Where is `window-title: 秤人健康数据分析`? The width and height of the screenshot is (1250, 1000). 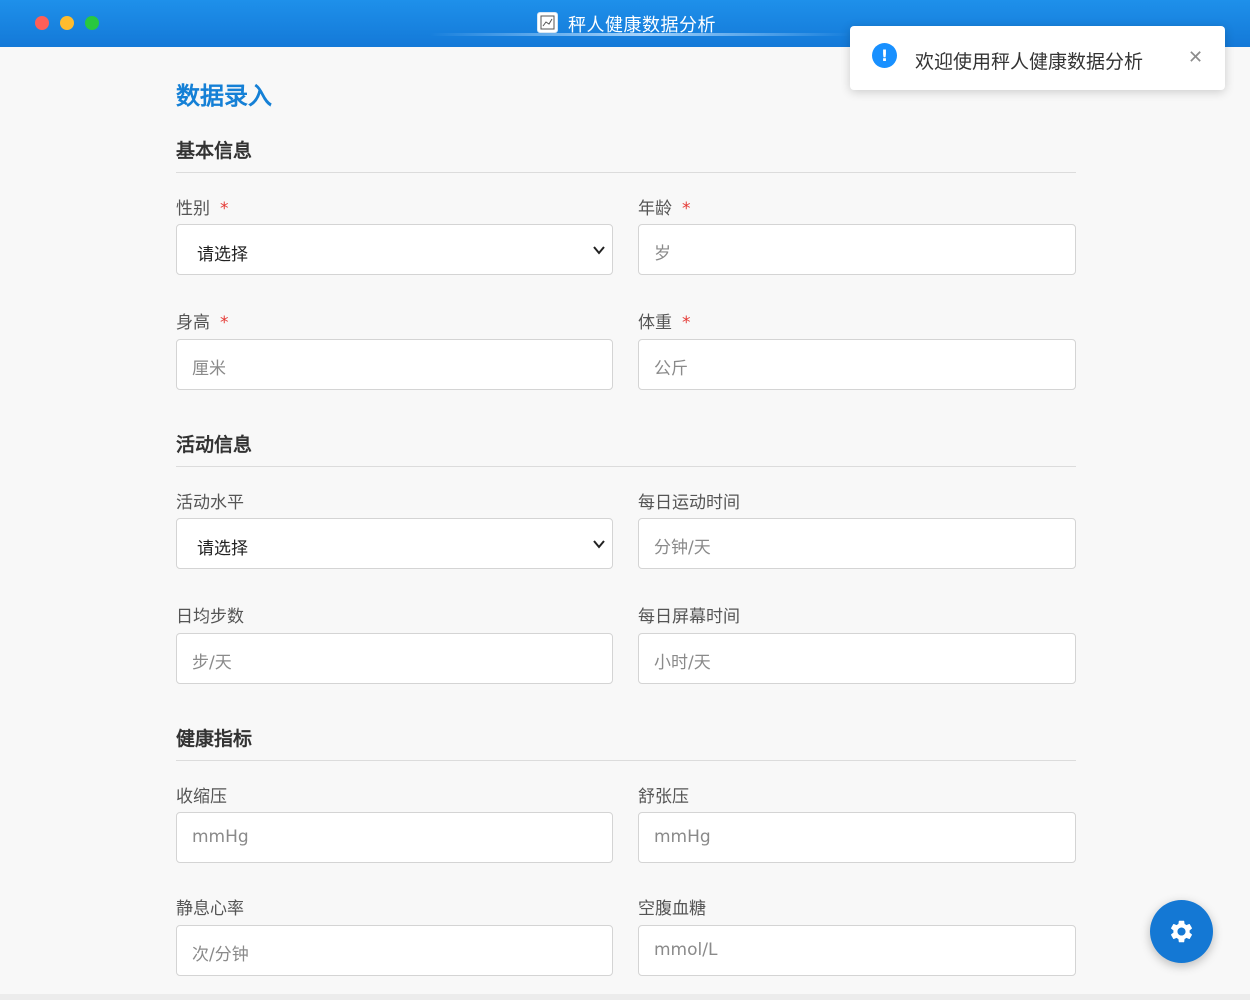
window-title: 秤人健康数据分析 is located at coordinates (642, 25).